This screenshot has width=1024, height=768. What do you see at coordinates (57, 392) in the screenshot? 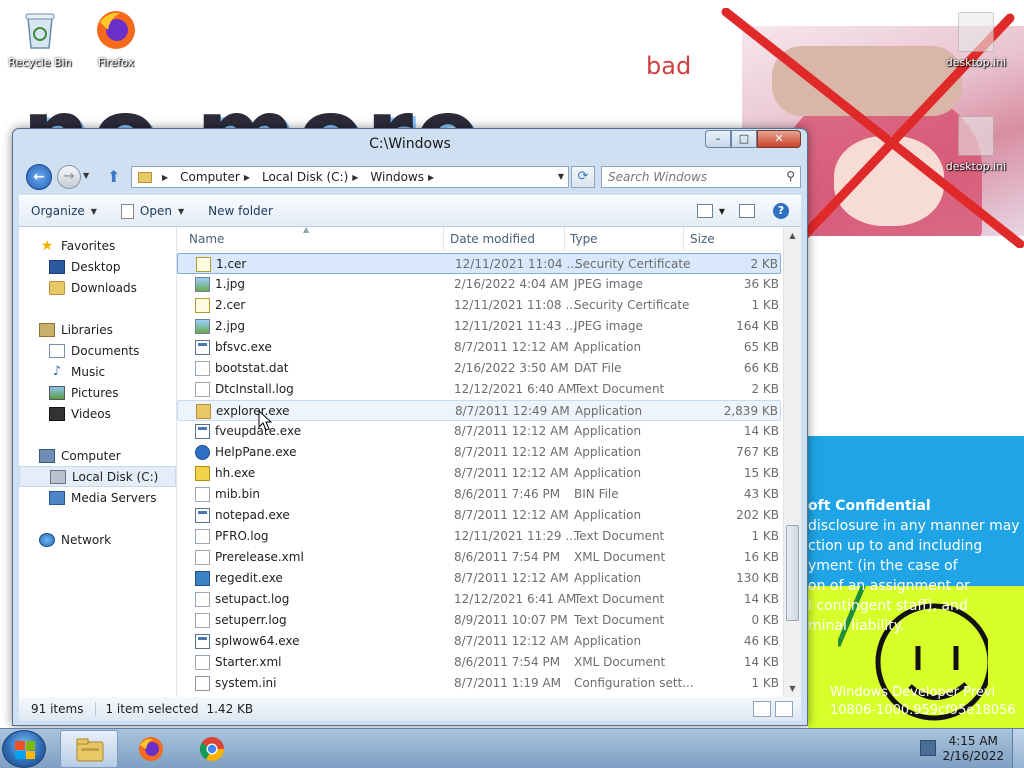
I see `pictures-icon` at bounding box center [57, 392].